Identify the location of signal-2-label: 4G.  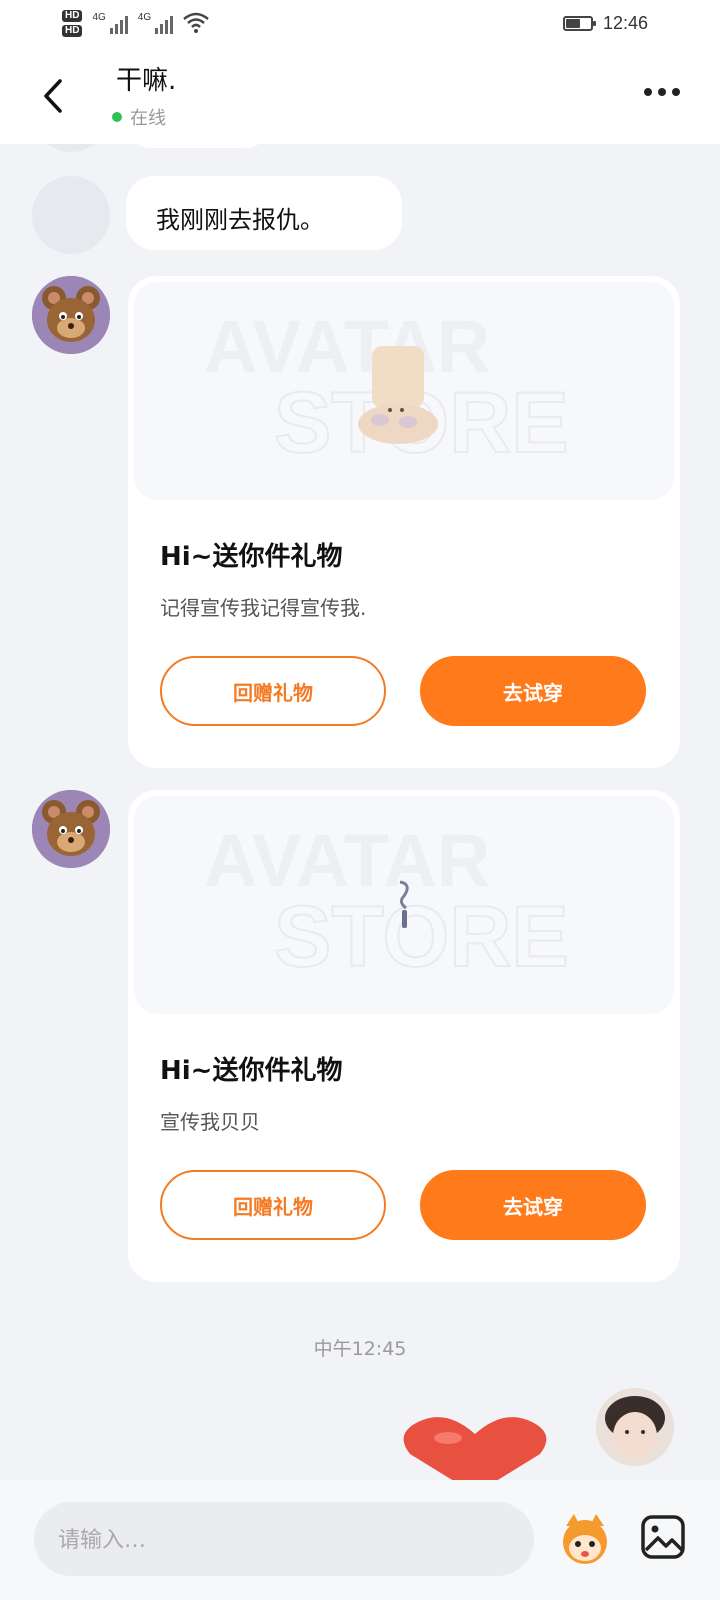
(144, 17).